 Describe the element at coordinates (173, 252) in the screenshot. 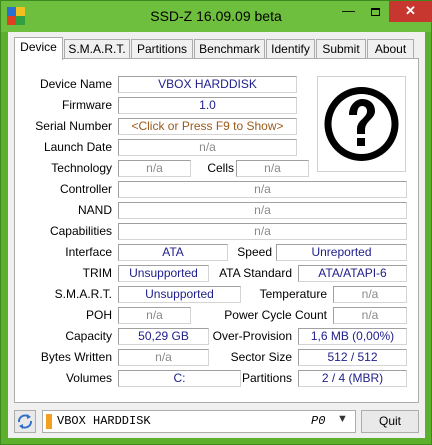

I see `interface-value: ATA` at that location.